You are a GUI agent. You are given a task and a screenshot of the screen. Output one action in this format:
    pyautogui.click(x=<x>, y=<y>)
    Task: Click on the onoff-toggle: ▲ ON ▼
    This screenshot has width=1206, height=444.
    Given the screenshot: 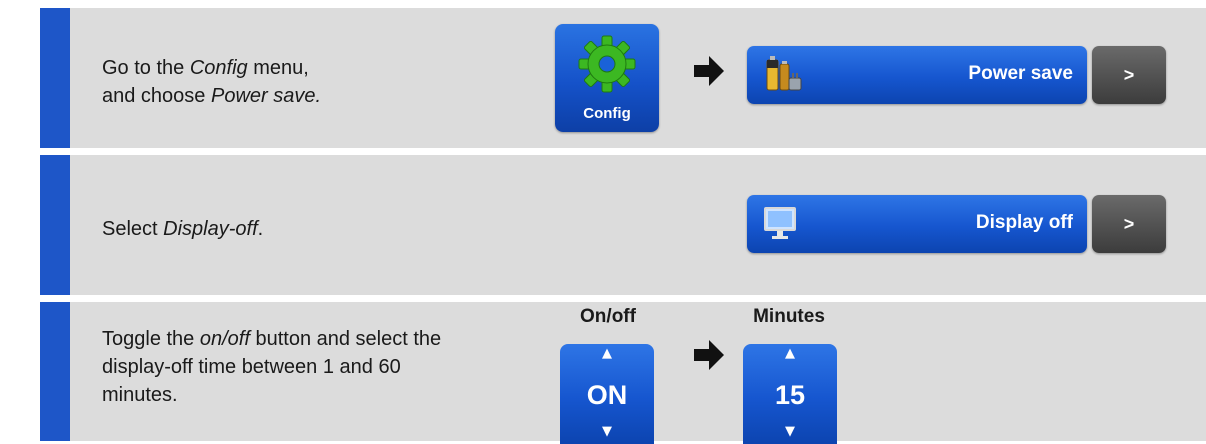 What is the action you would take?
    pyautogui.click(x=607, y=394)
    